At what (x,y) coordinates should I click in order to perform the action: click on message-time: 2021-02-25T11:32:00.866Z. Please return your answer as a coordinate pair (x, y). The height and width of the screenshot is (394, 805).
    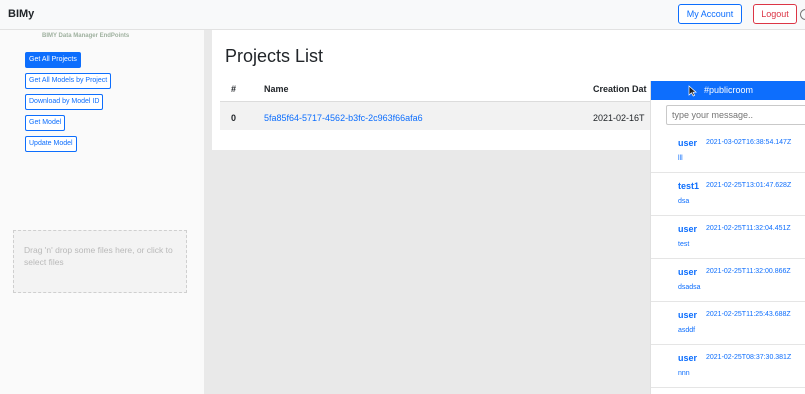
    Looking at the image, I should click on (748, 271).